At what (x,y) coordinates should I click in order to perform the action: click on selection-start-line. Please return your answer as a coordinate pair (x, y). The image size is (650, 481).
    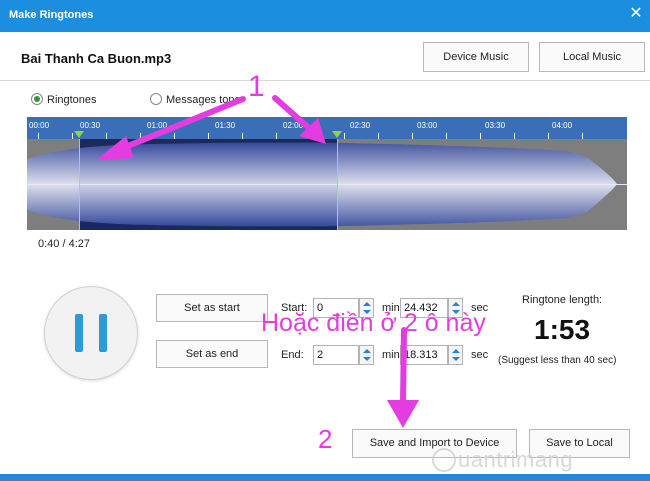
    Looking at the image, I should click on (79, 184).